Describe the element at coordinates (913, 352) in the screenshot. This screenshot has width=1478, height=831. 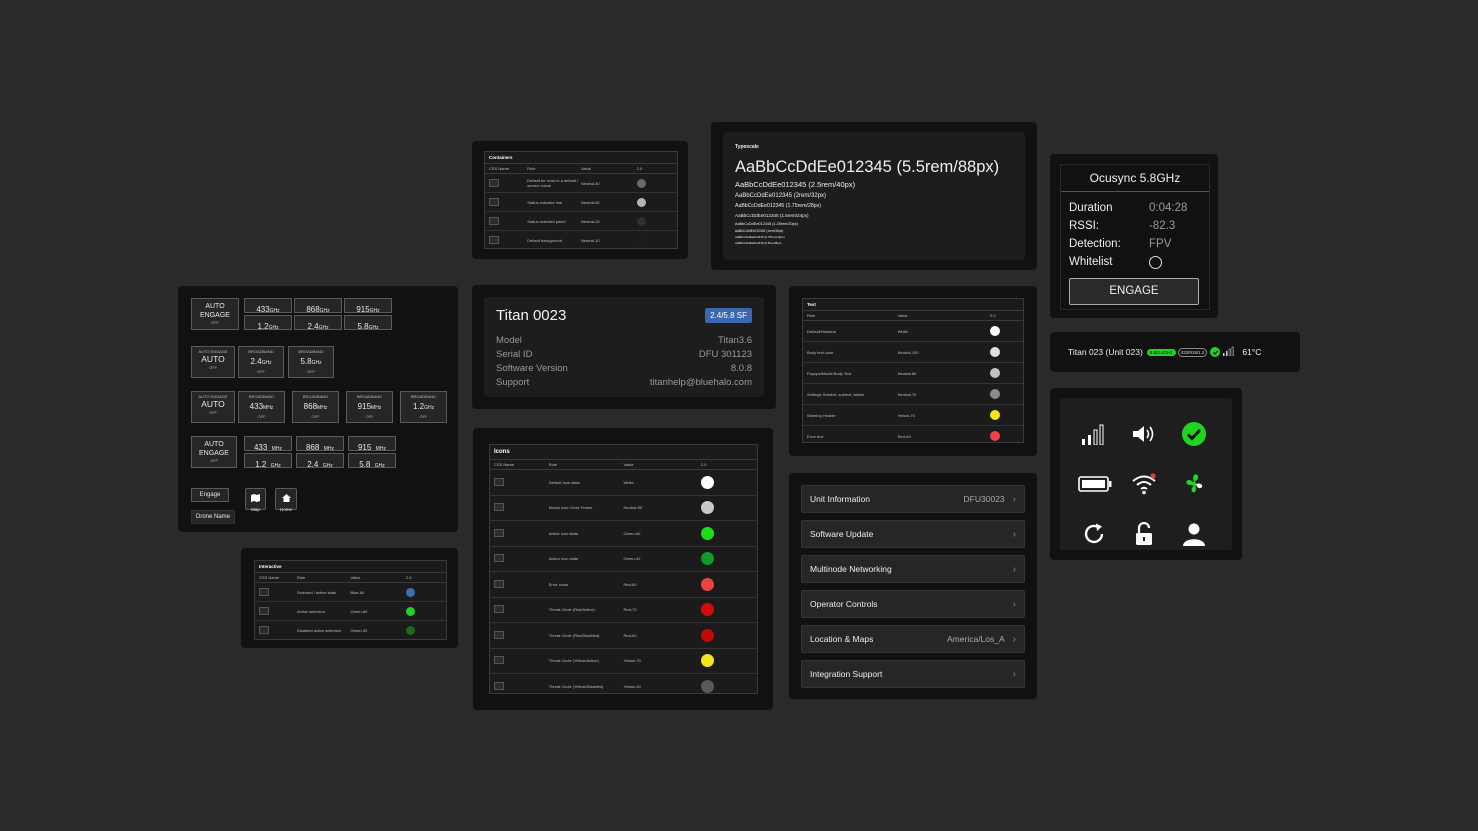
I see `table-row: Body text color Neutral-100` at that location.